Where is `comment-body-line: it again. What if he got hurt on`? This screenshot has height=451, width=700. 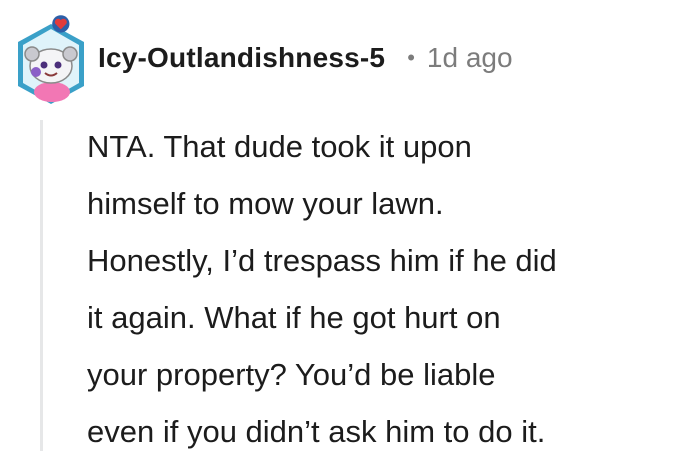
comment-body-line: it again. What if he got hurt on is located at coordinates (294, 317).